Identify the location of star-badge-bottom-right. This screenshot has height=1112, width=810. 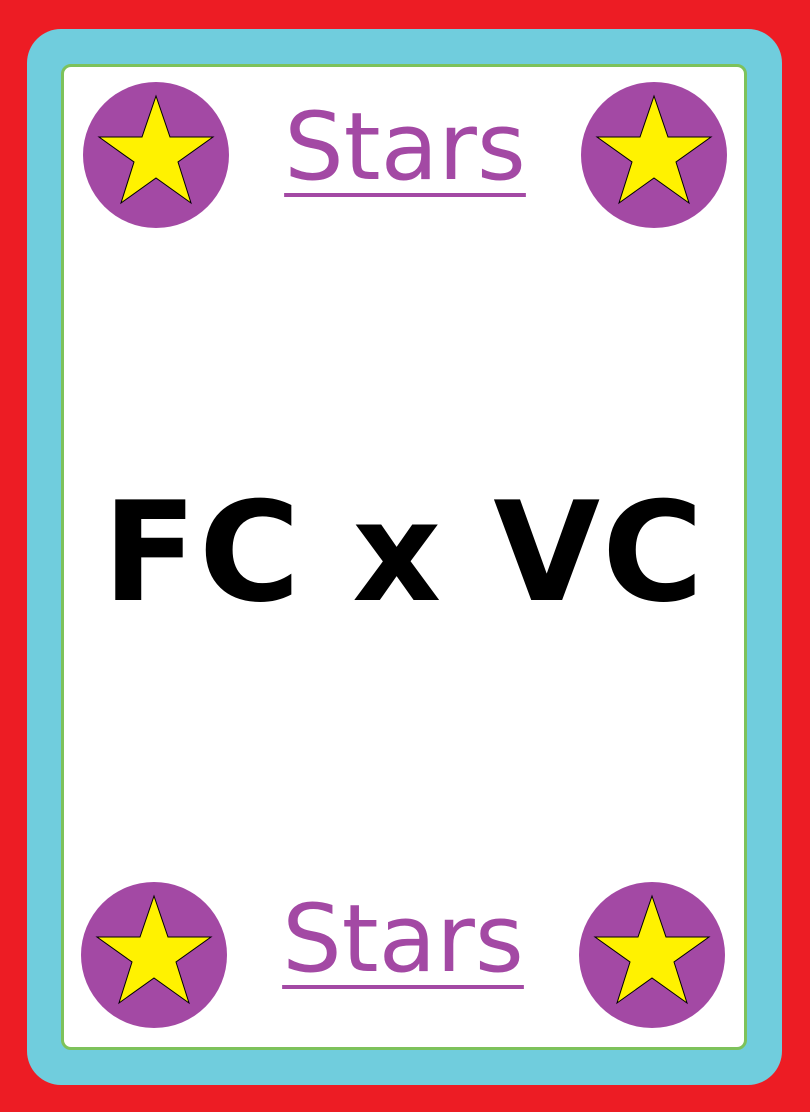
(652, 955).